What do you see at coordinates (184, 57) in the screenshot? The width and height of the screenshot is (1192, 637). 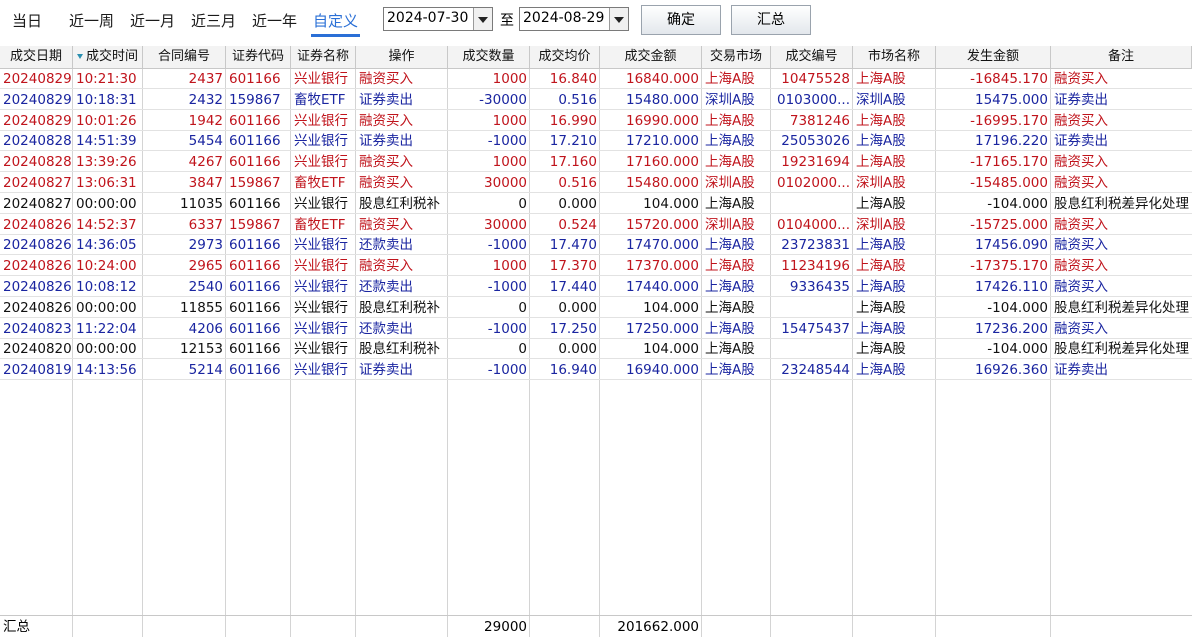 I see `col-header-contract-no: 合同编号` at bounding box center [184, 57].